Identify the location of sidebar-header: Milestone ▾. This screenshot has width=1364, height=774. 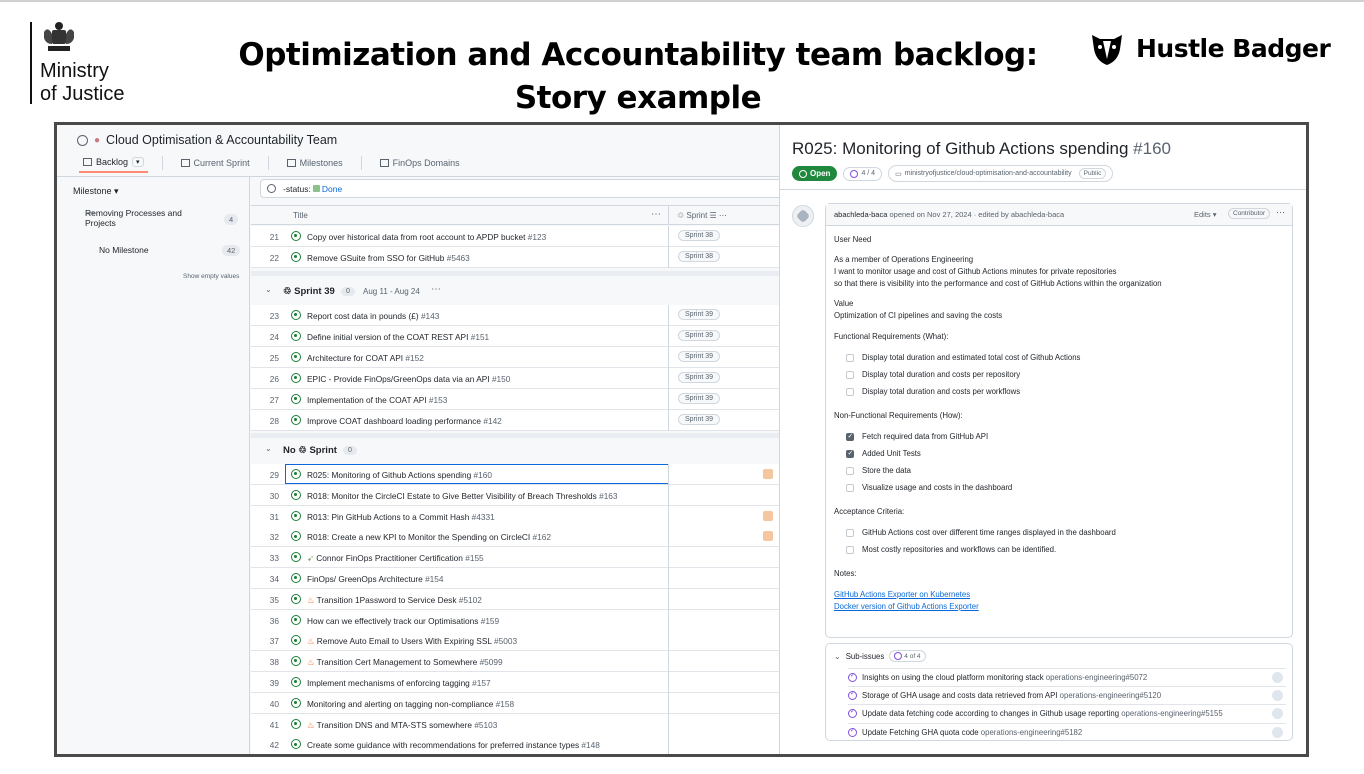
(96, 191).